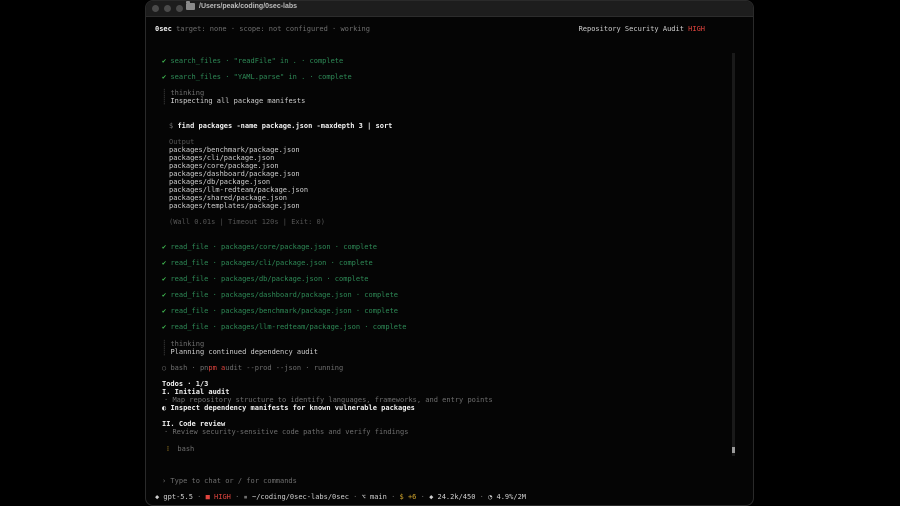  What do you see at coordinates (189, 368) in the screenshot?
I see `bash-text-pre: bash · pn` at bounding box center [189, 368].